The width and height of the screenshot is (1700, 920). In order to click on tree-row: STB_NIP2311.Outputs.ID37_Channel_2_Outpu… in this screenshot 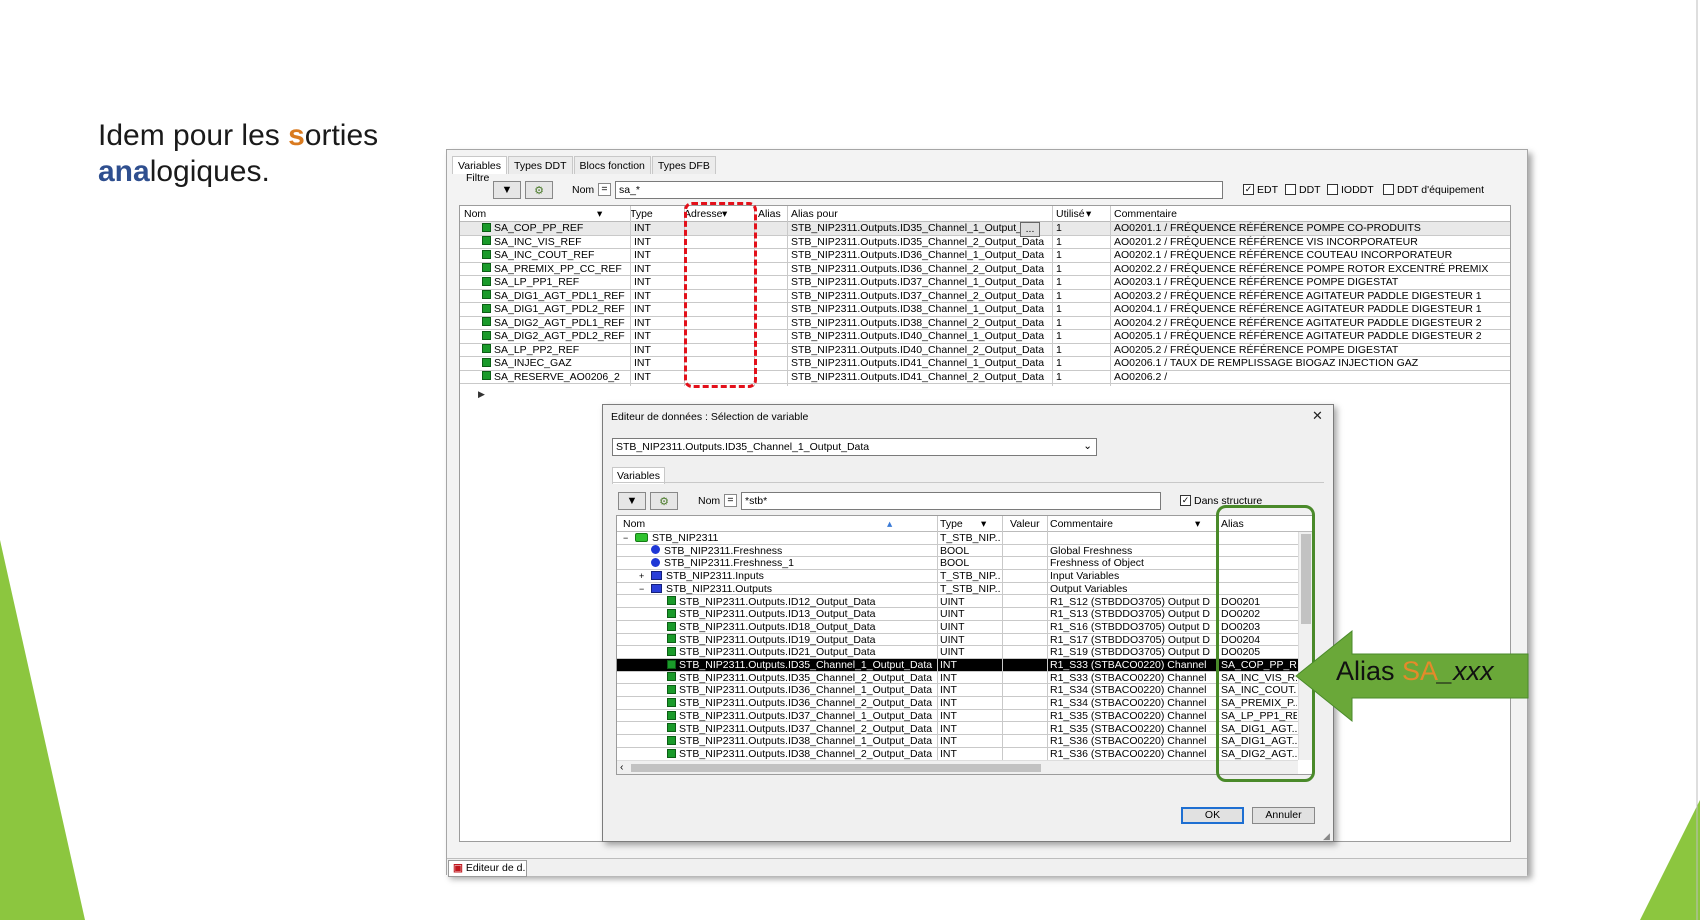, I will do `click(957, 729)`.